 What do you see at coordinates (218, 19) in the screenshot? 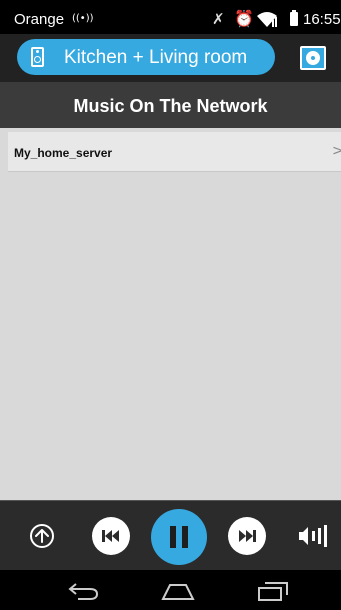
I see `mute-icon: ✗` at bounding box center [218, 19].